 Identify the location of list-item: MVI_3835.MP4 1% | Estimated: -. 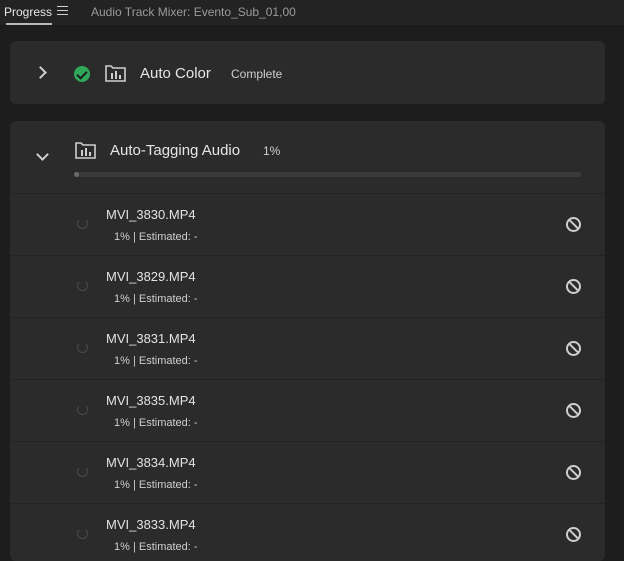
(307, 410).